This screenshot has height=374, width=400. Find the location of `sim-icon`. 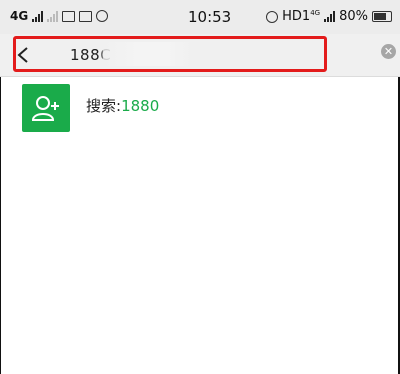

sim-icon is located at coordinates (86, 16).